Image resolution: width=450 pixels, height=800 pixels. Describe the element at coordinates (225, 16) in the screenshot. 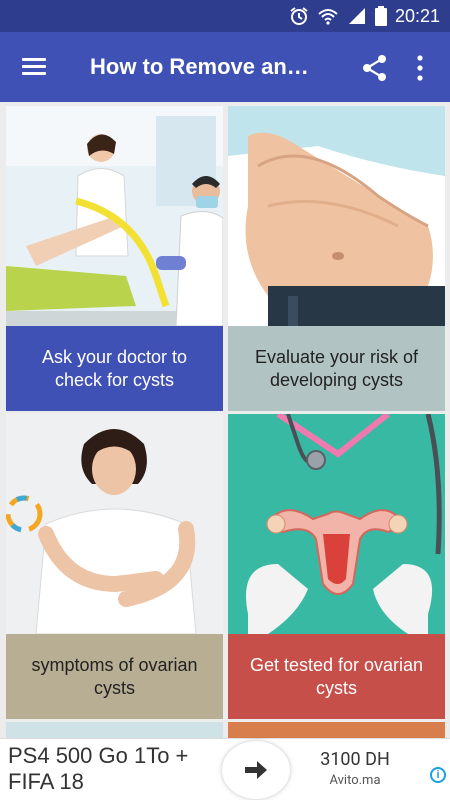

I see `status-bar: 20:21` at that location.